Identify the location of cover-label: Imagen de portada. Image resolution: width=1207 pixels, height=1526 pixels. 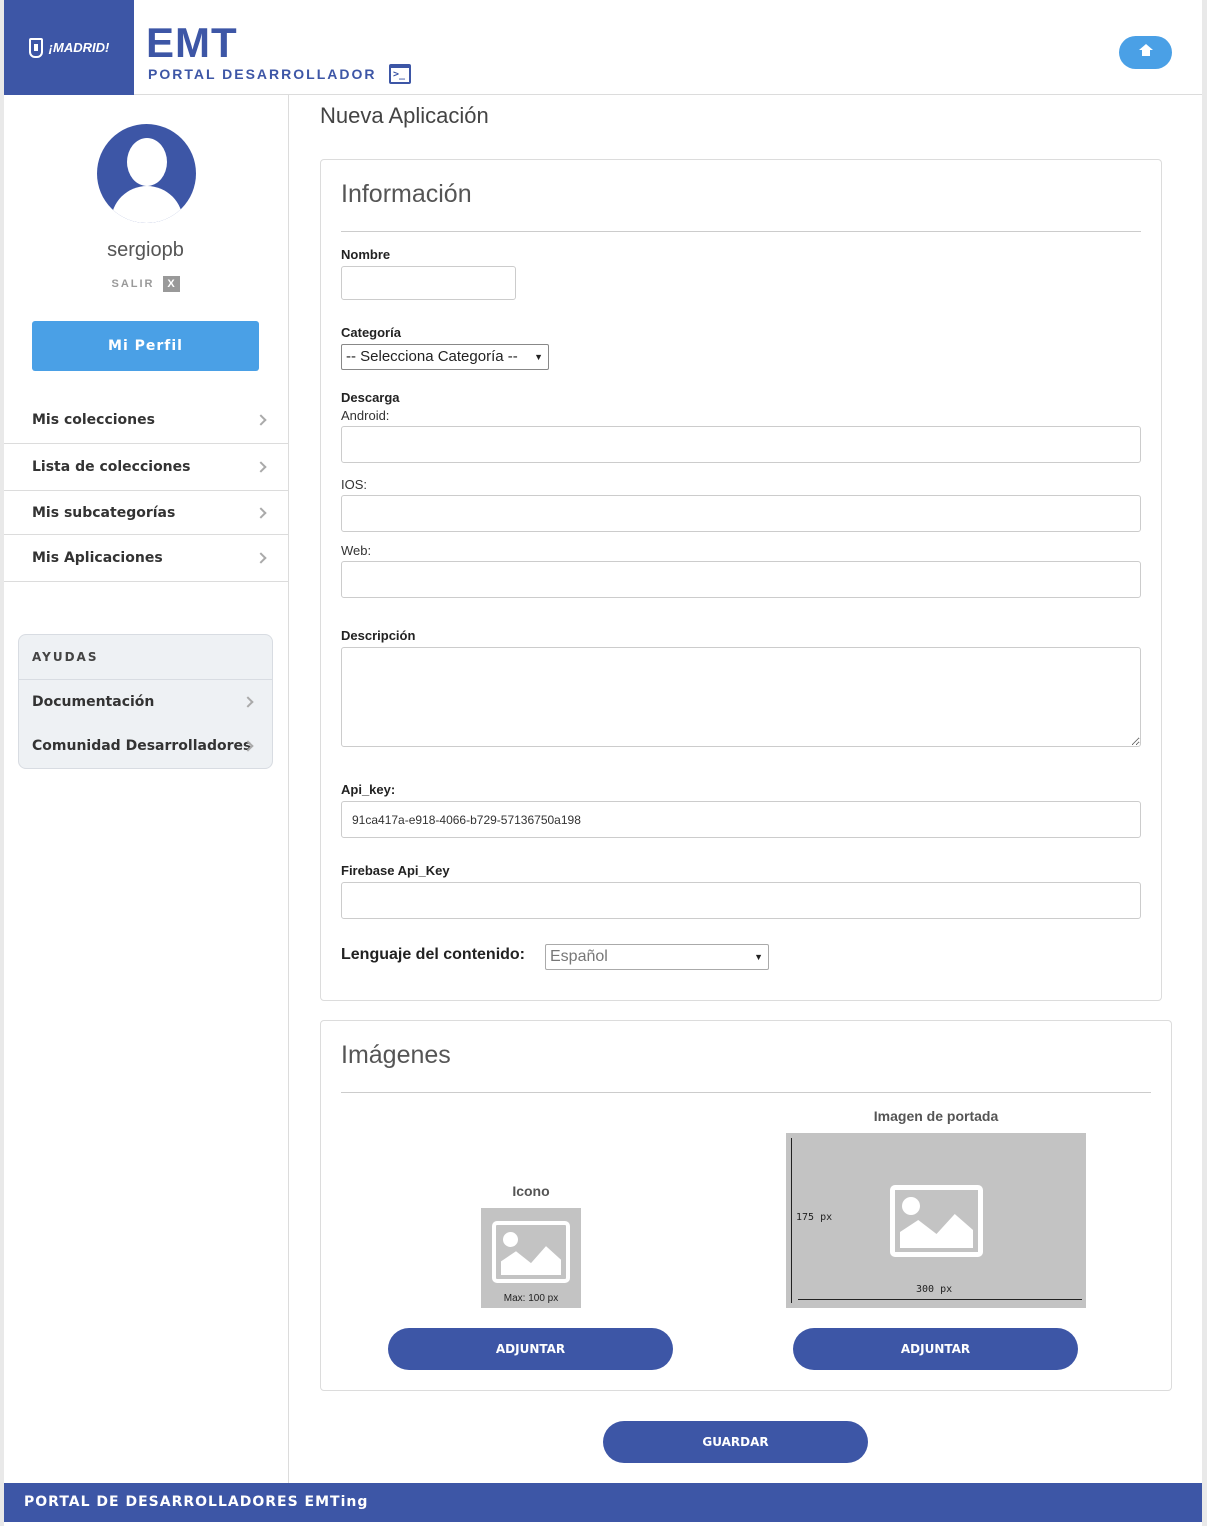
(936, 1116).